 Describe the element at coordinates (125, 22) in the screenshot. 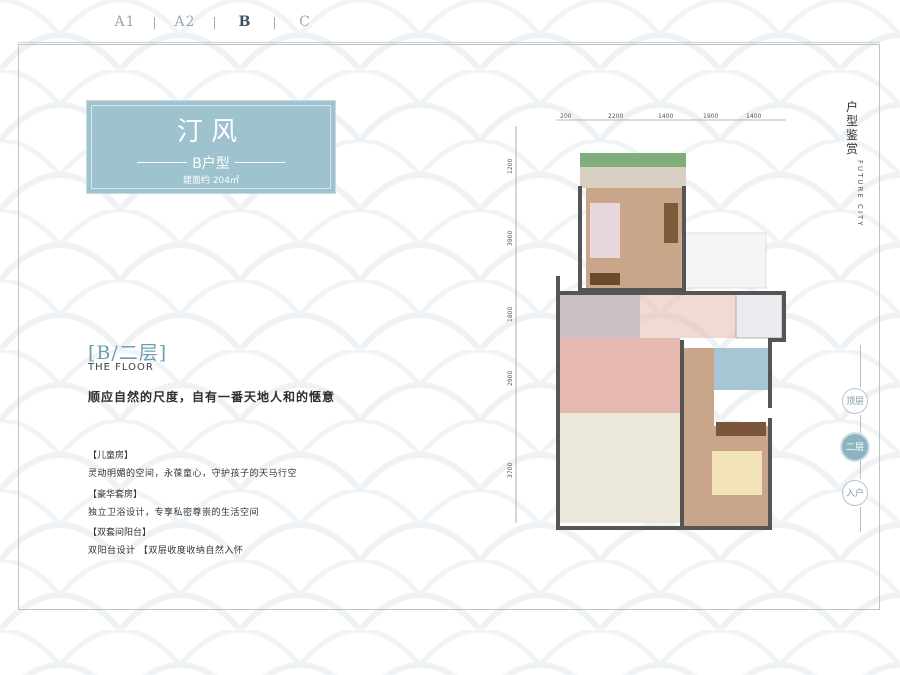

I see `tab-a1: A1` at that location.